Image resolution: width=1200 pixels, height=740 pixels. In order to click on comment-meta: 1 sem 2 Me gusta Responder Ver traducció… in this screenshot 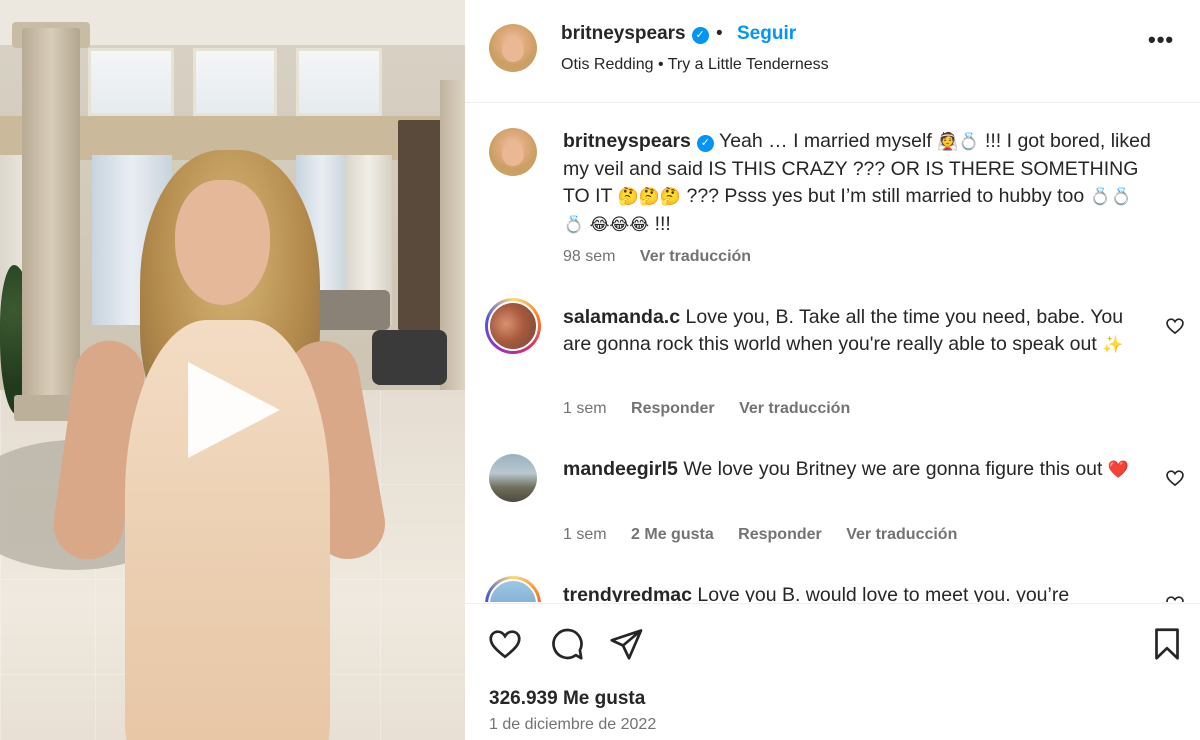, I will do `click(770, 535)`.